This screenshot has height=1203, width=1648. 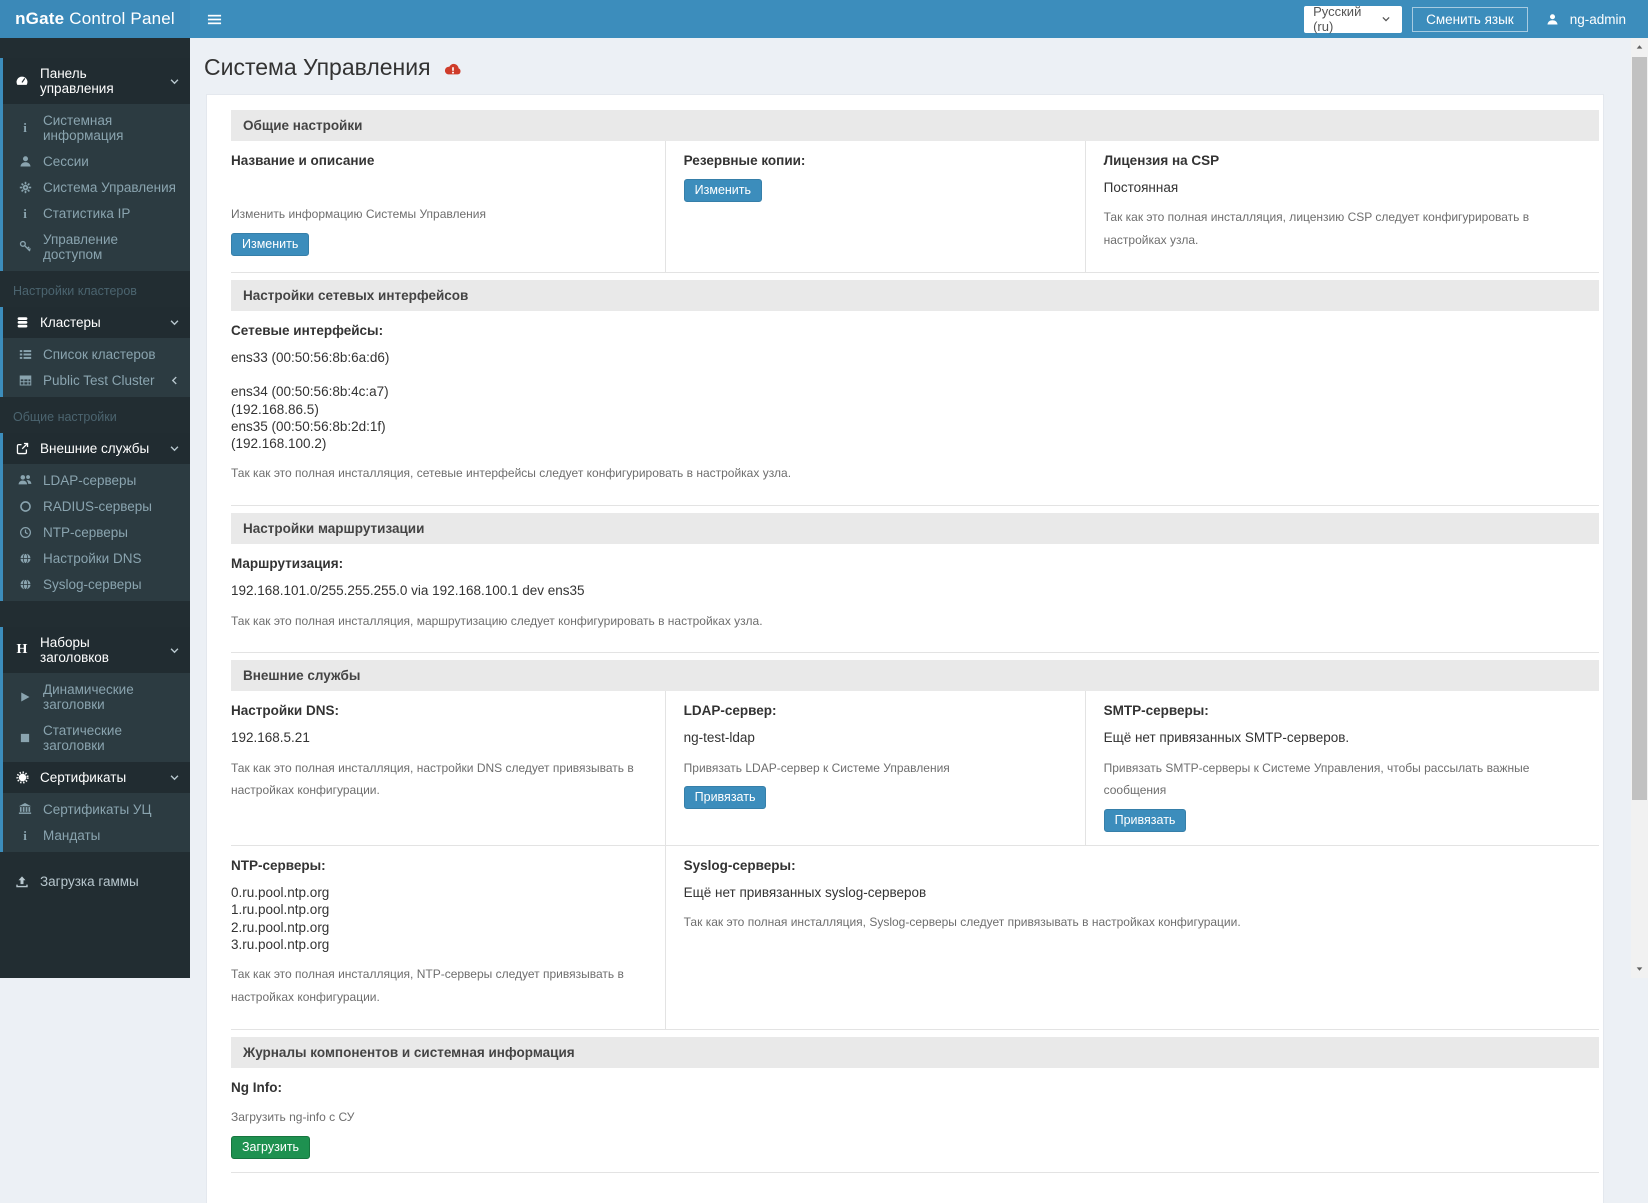 I want to click on language-select: Русский (ru), so click(x=1353, y=19).